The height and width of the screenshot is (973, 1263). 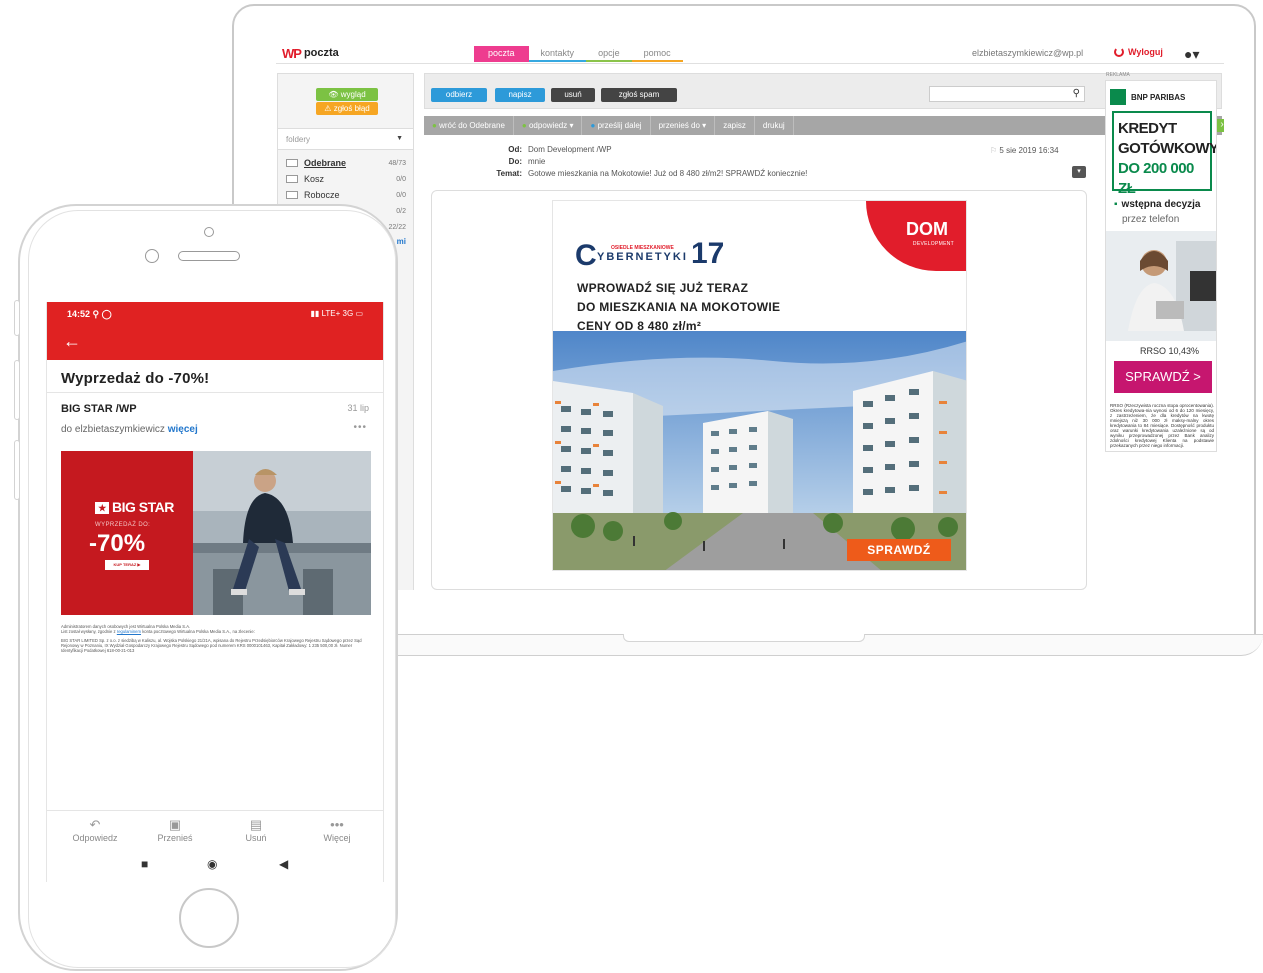 I want to click on tab-pomoc: pomoc, so click(x=657, y=54).